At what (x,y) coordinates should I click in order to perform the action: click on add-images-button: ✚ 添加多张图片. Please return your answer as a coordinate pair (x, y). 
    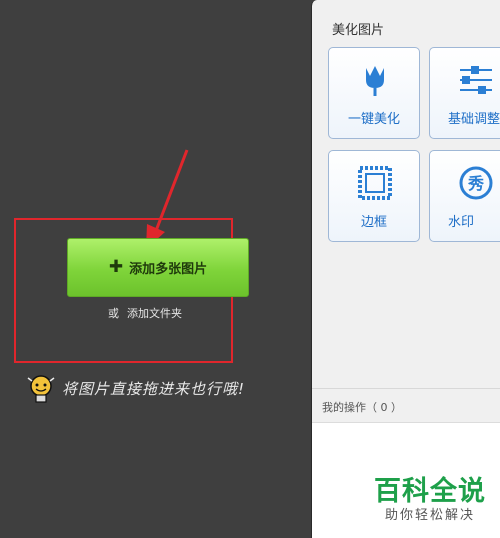
    Looking at the image, I should click on (158, 267).